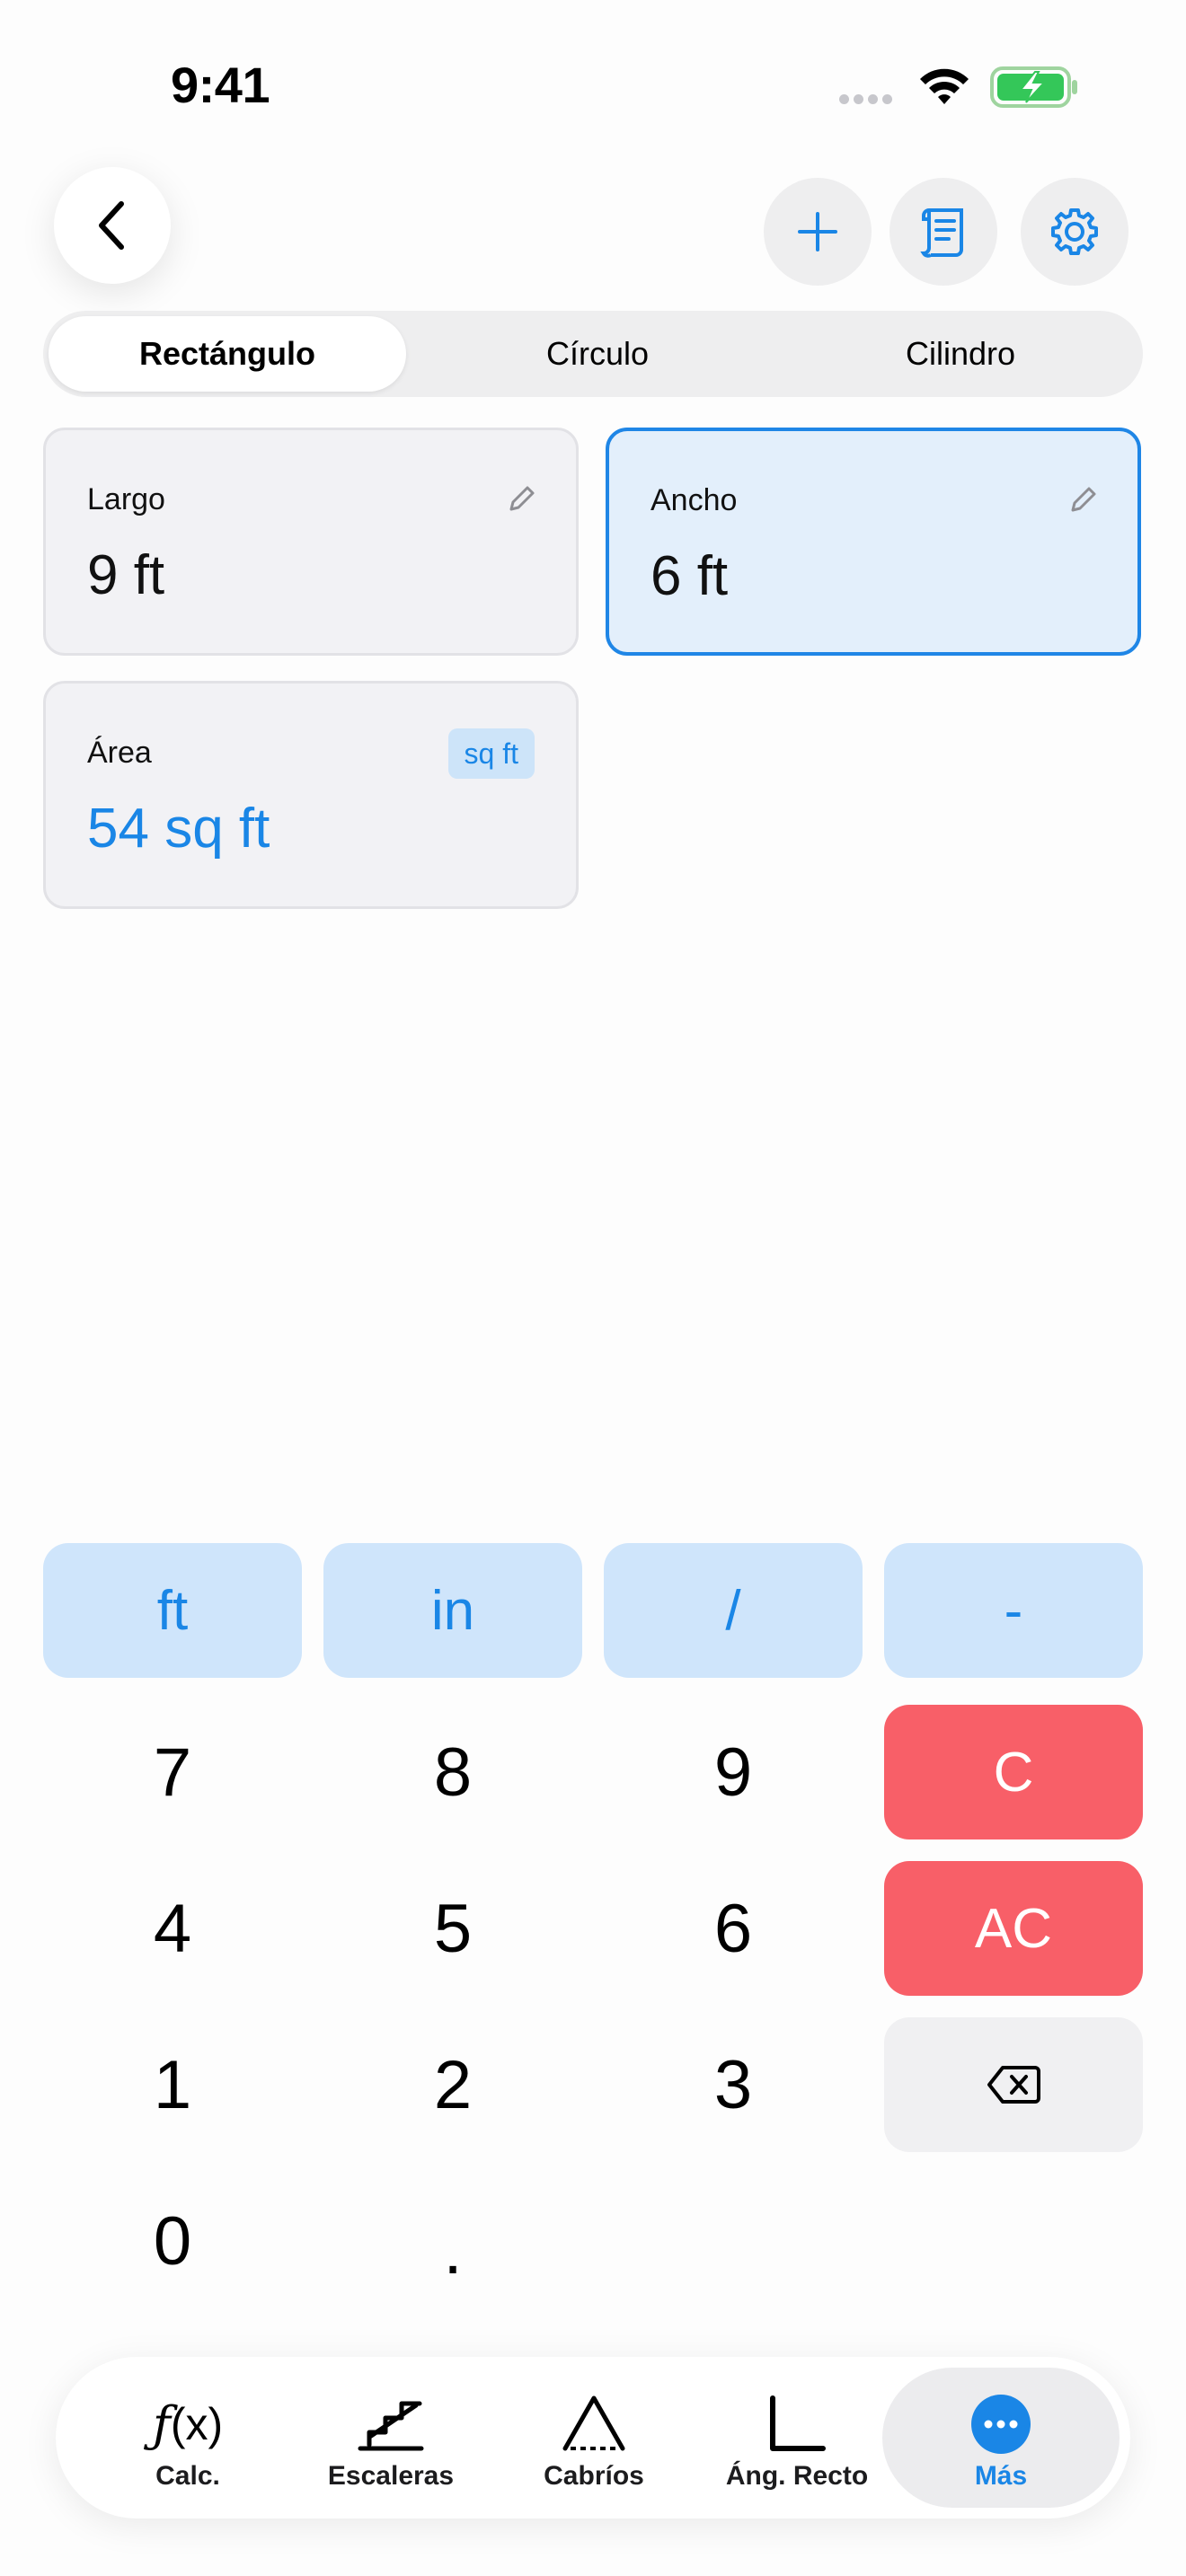 This screenshot has height=2576, width=1186. What do you see at coordinates (187, 2476) in the screenshot?
I see `tab-calc-label: Calc.` at bounding box center [187, 2476].